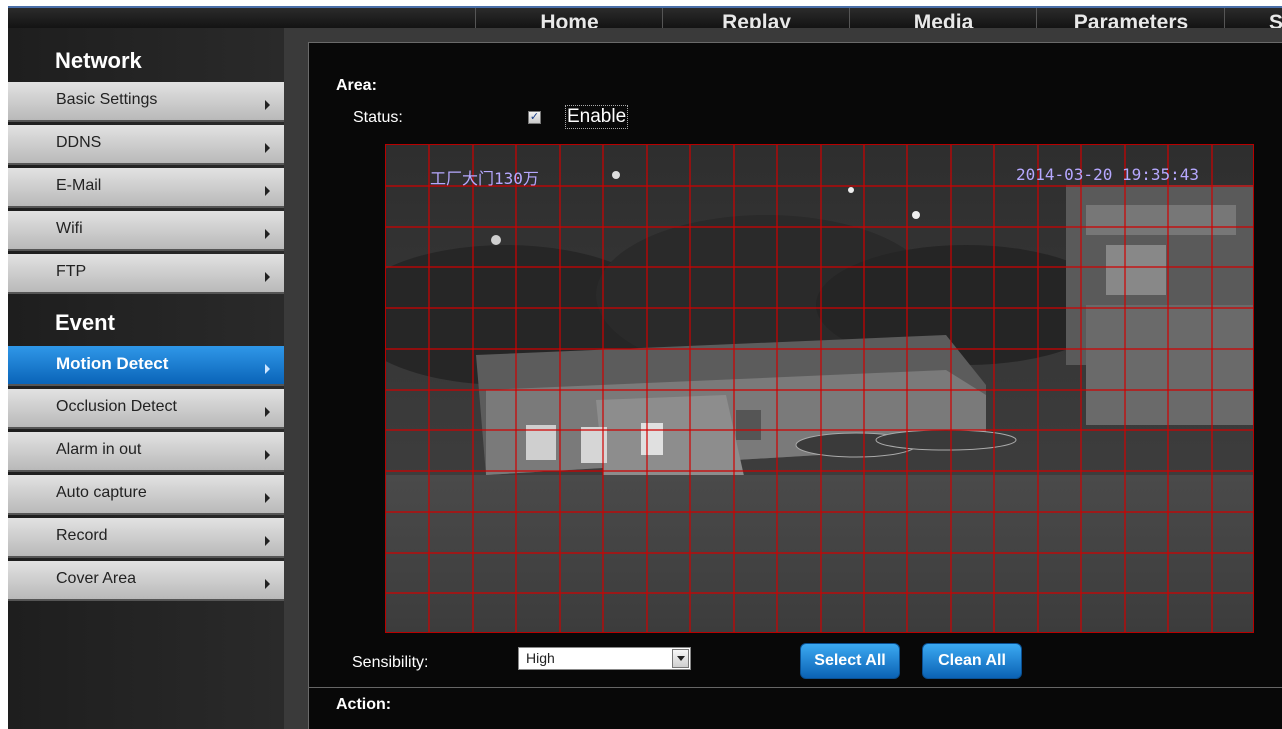  Describe the element at coordinates (146, 231) in the screenshot. I see `sidebar-item-wifi: Wifi` at that location.